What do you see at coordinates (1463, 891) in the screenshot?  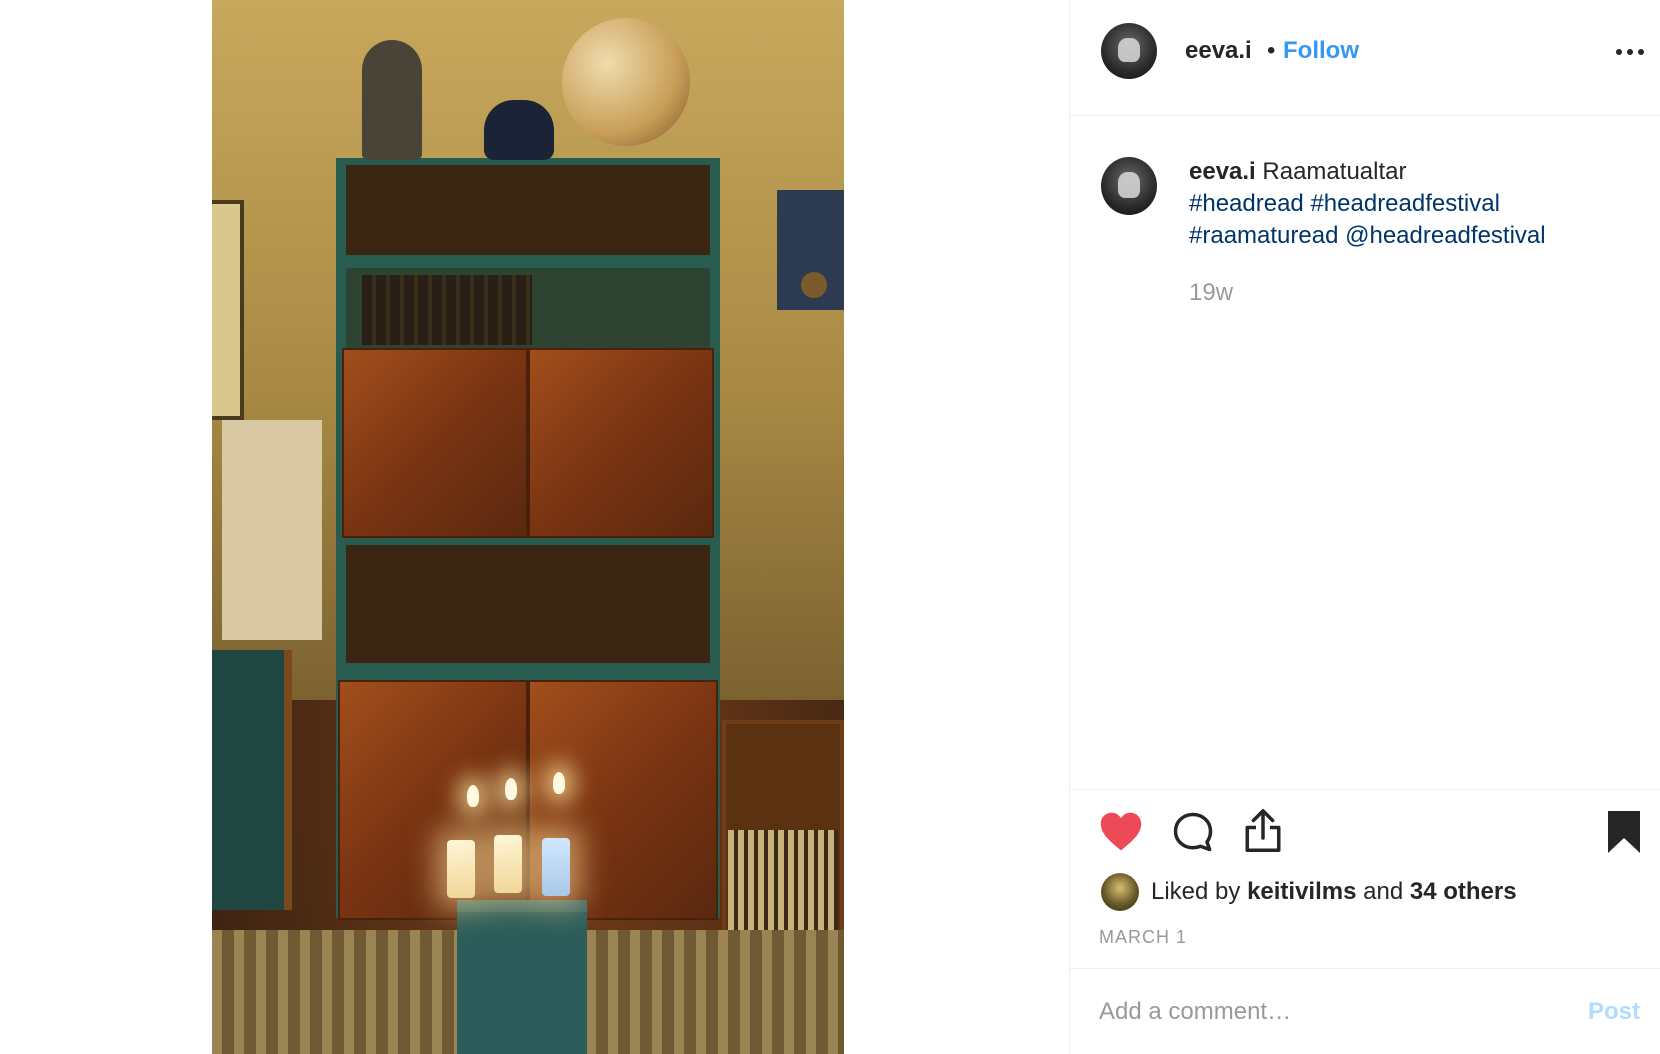 I see `likes-others-link: 34 others` at bounding box center [1463, 891].